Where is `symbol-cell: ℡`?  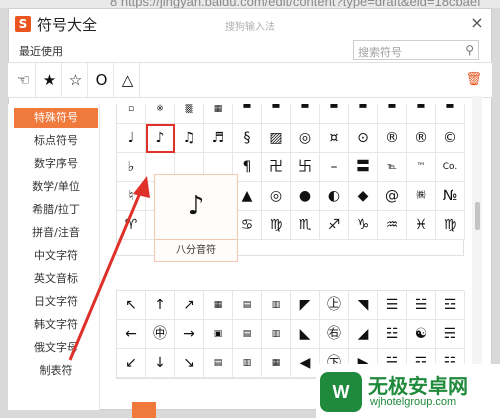 symbol-cell: ℡ is located at coordinates (392, 167).